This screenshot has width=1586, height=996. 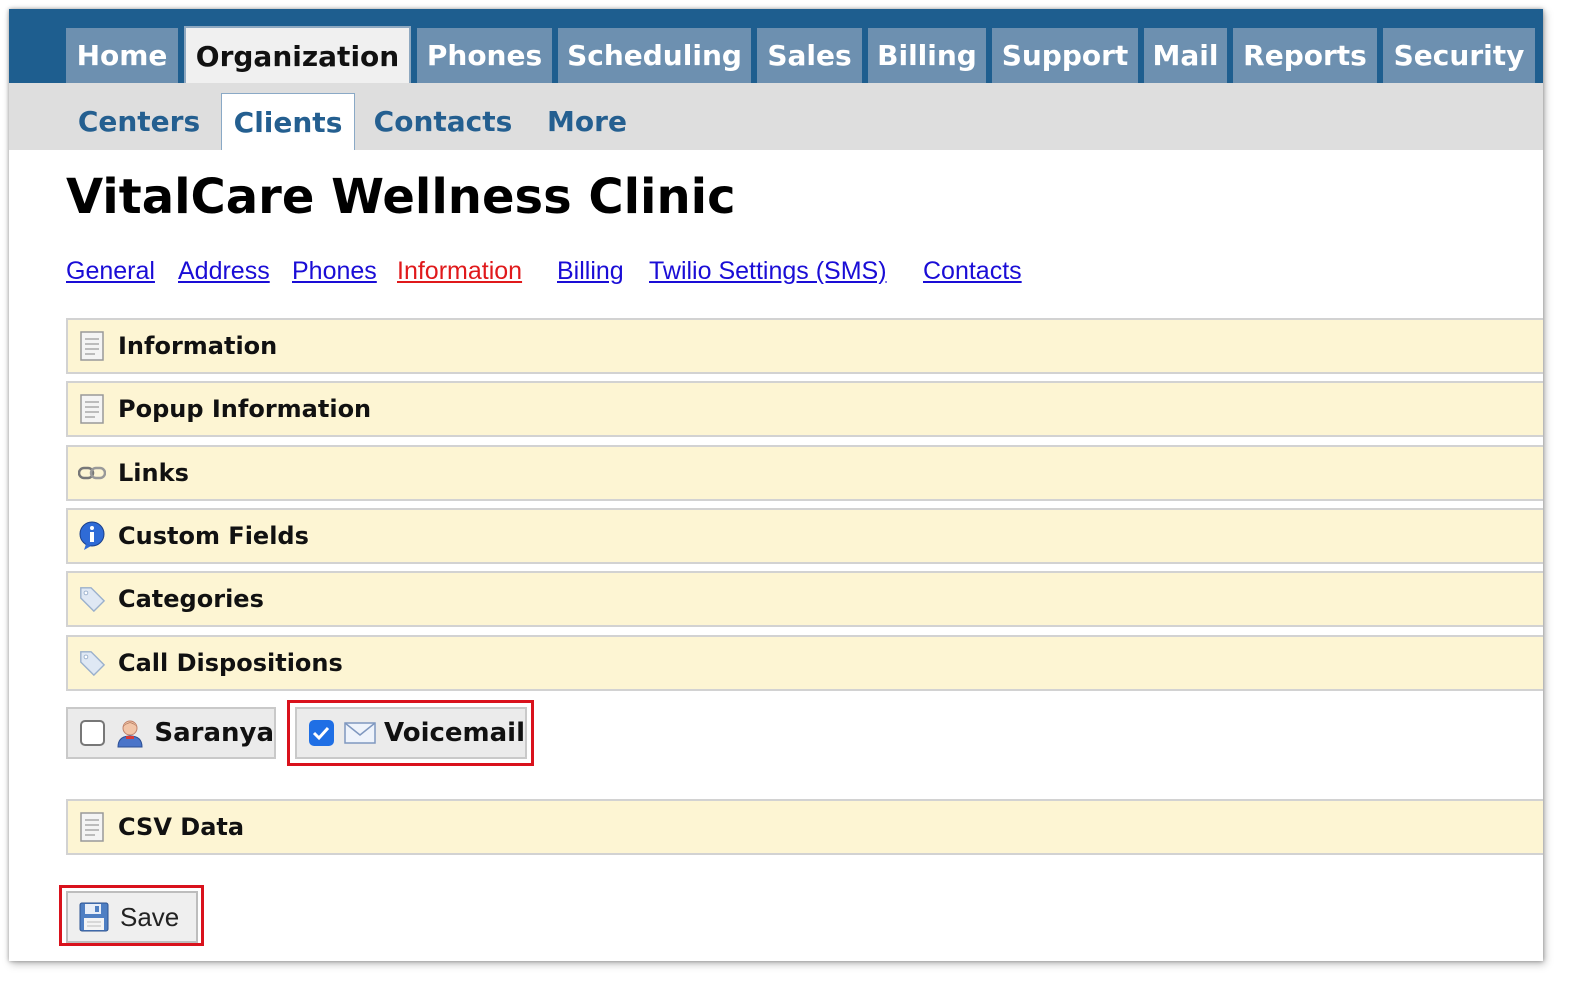 What do you see at coordinates (191, 599) in the screenshot?
I see `section-label: Categories` at bounding box center [191, 599].